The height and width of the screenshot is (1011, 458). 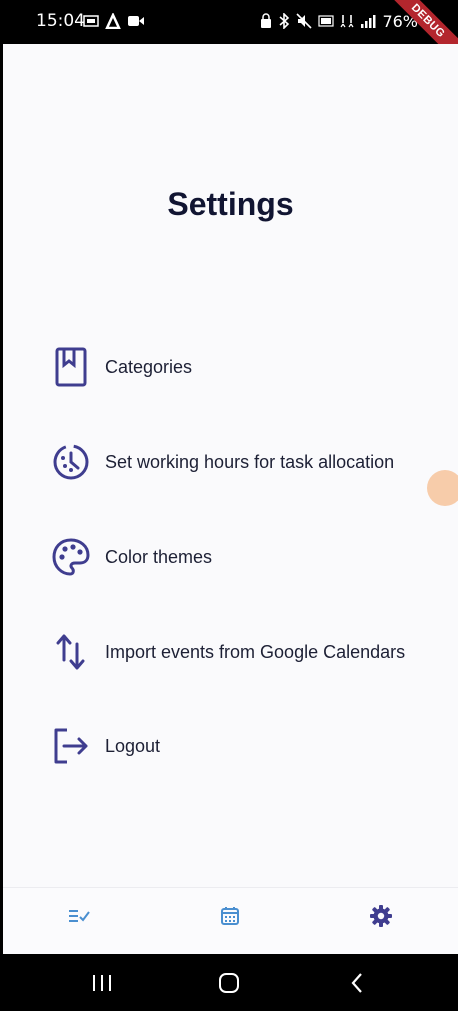 What do you see at coordinates (339, 21) in the screenshot?
I see `status-system-icons: 76%` at bounding box center [339, 21].